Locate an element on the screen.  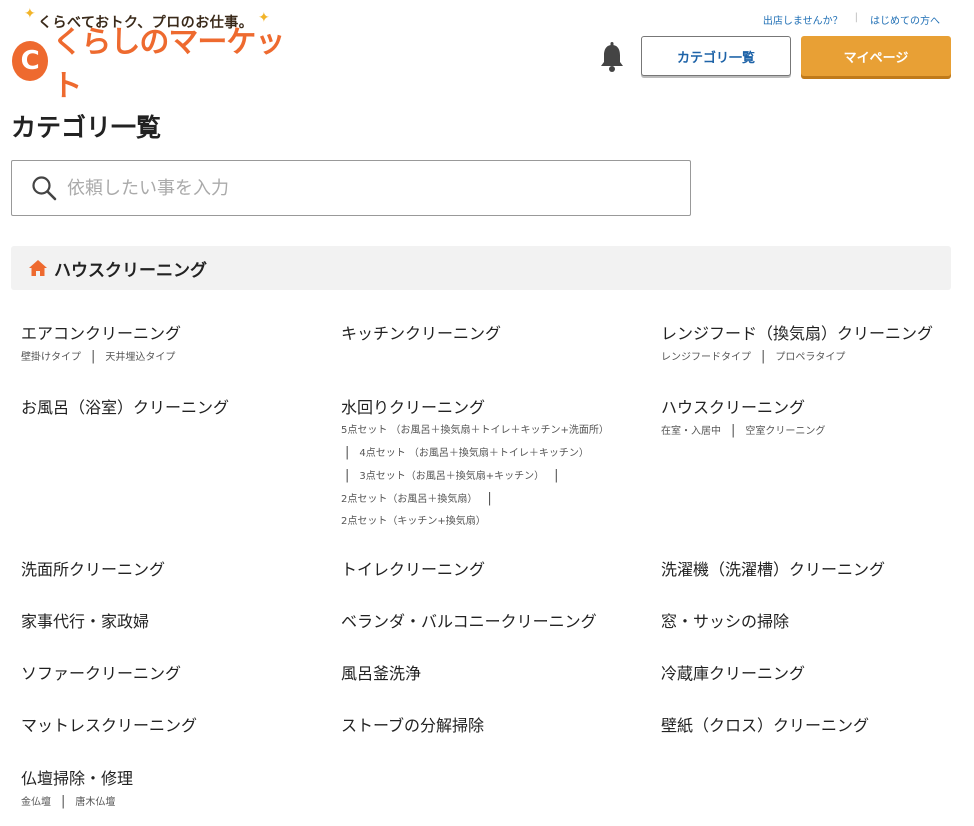
category-item: 洗面所クリーニング is located at coordinates (93, 568).